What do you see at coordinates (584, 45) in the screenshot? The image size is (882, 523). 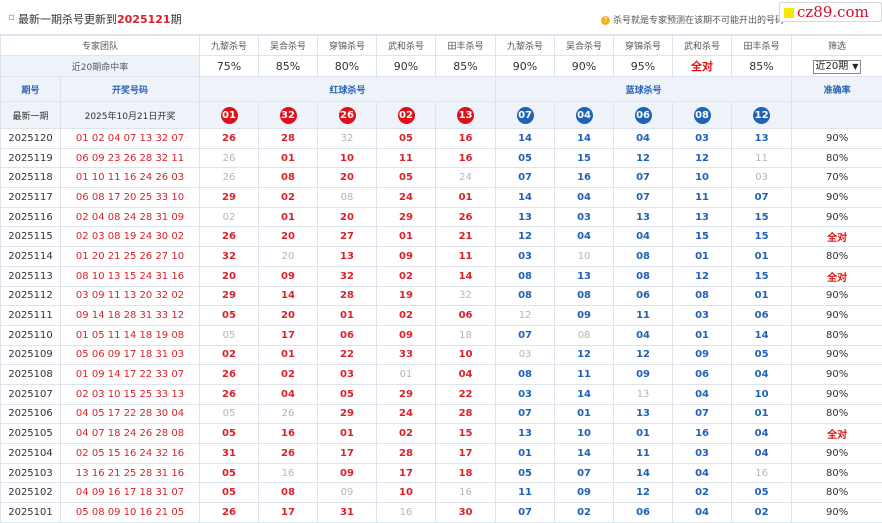 I see `expert-name: 吴合杀号` at bounding box center [584, 45].